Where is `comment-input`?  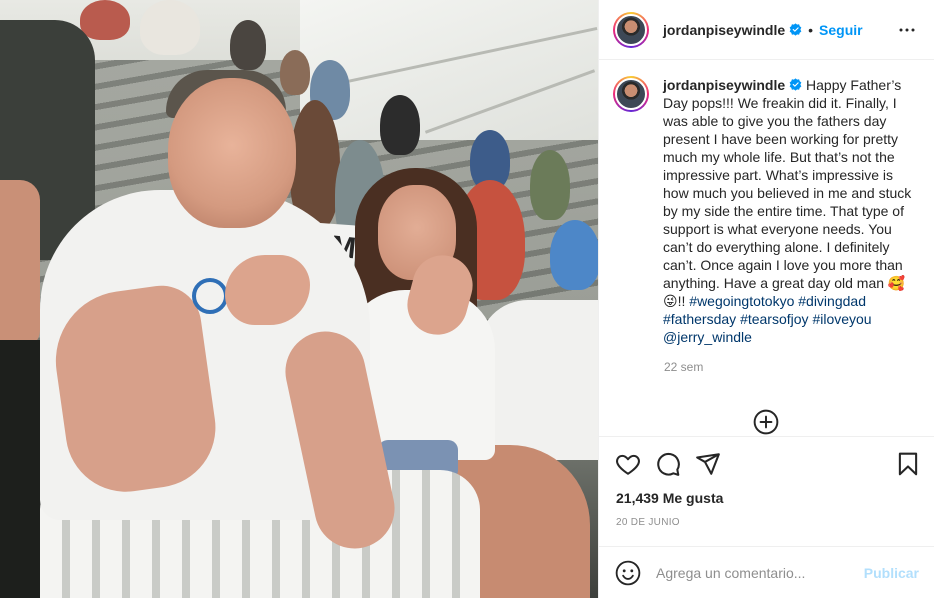
comment-input is located at coordinates (751, 572).